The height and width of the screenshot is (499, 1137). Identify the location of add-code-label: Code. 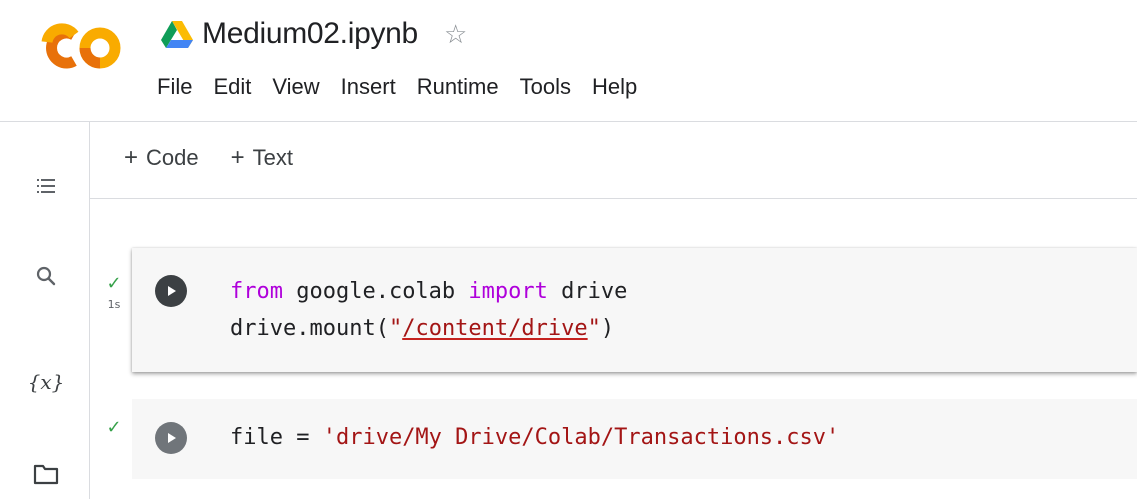
(172, 157).